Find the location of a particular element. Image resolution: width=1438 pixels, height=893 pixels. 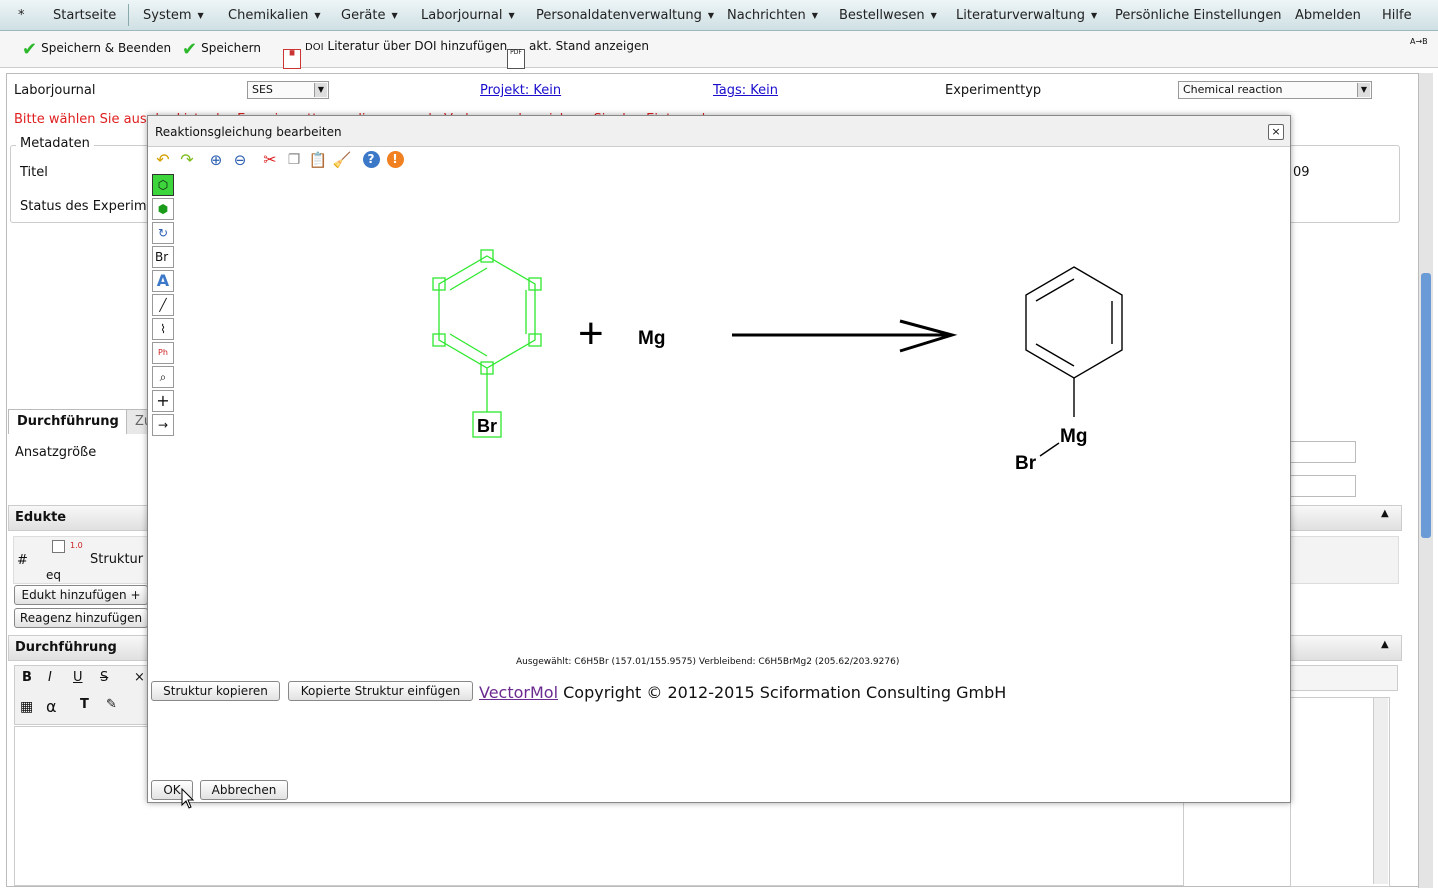

reaction-arrow is located at coordinates (845, 336).